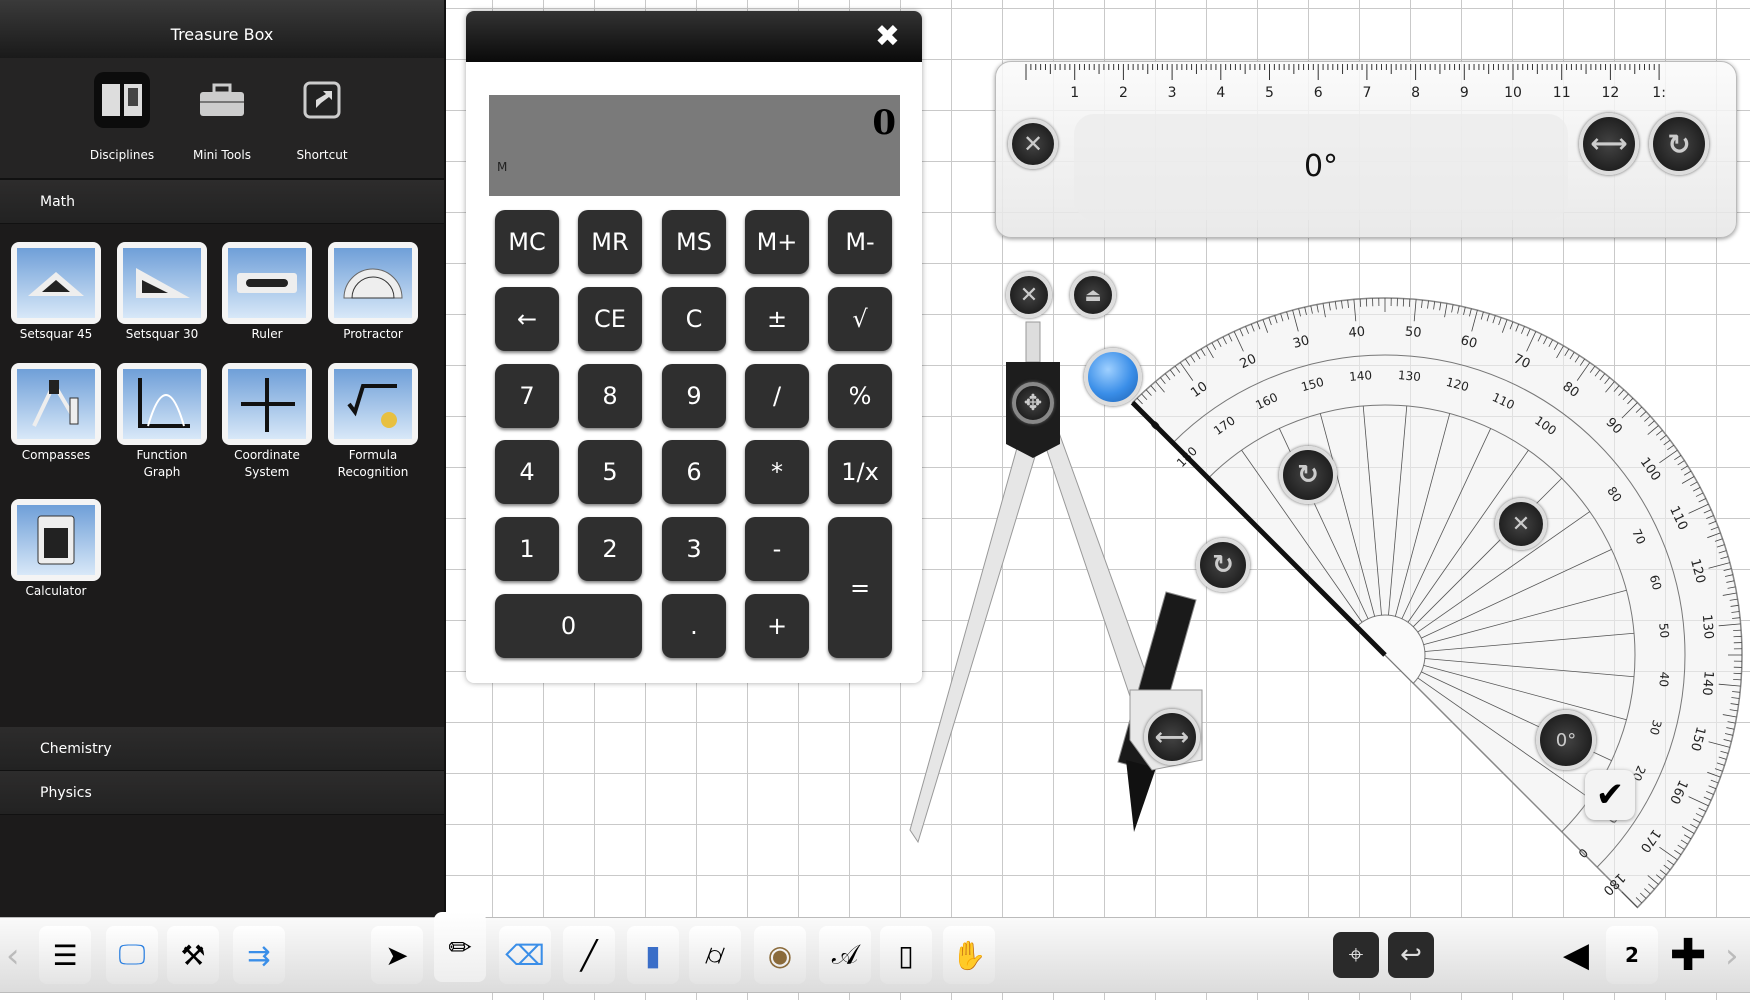 The height and width of the screenshot is (1000, 1750). Describe the element at coordinates (222, 793) in the screenshot. I see `section-physics: Physics` at that location.